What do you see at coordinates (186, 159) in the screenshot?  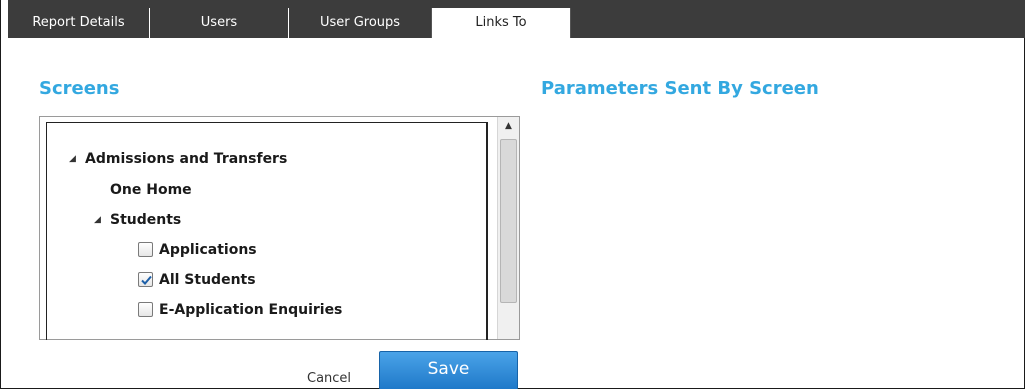 I see `tree-node-label: Admissions and Transfers` at bounding box center [186, 159].